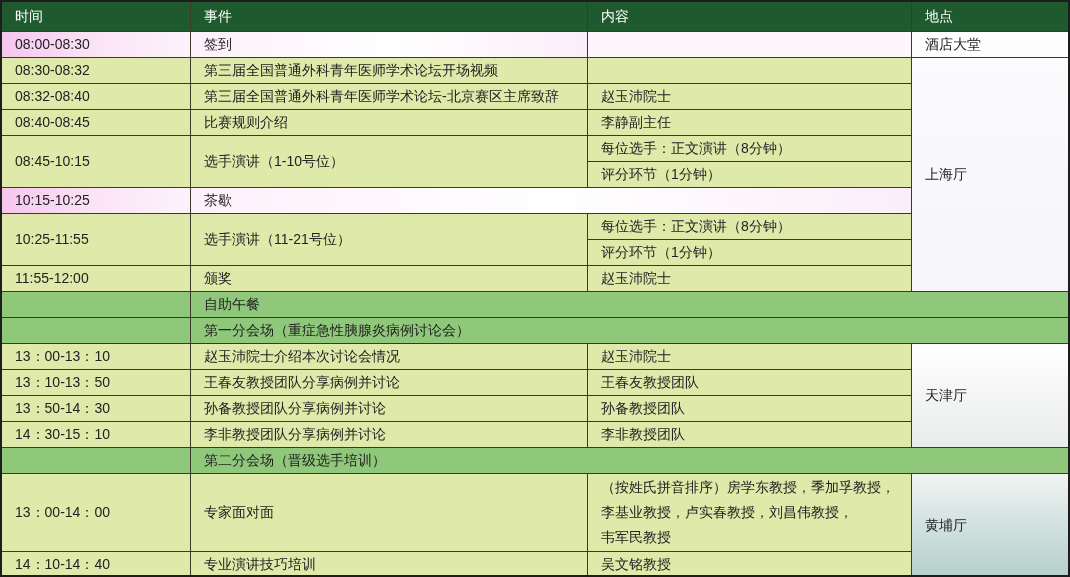 The width and height of the screenshot is (1070, 577). What do you see at coordinates (96, 239) in the screenshot?
I see `table-cell: 10:25-11:55` at bounding box center [96, 239].